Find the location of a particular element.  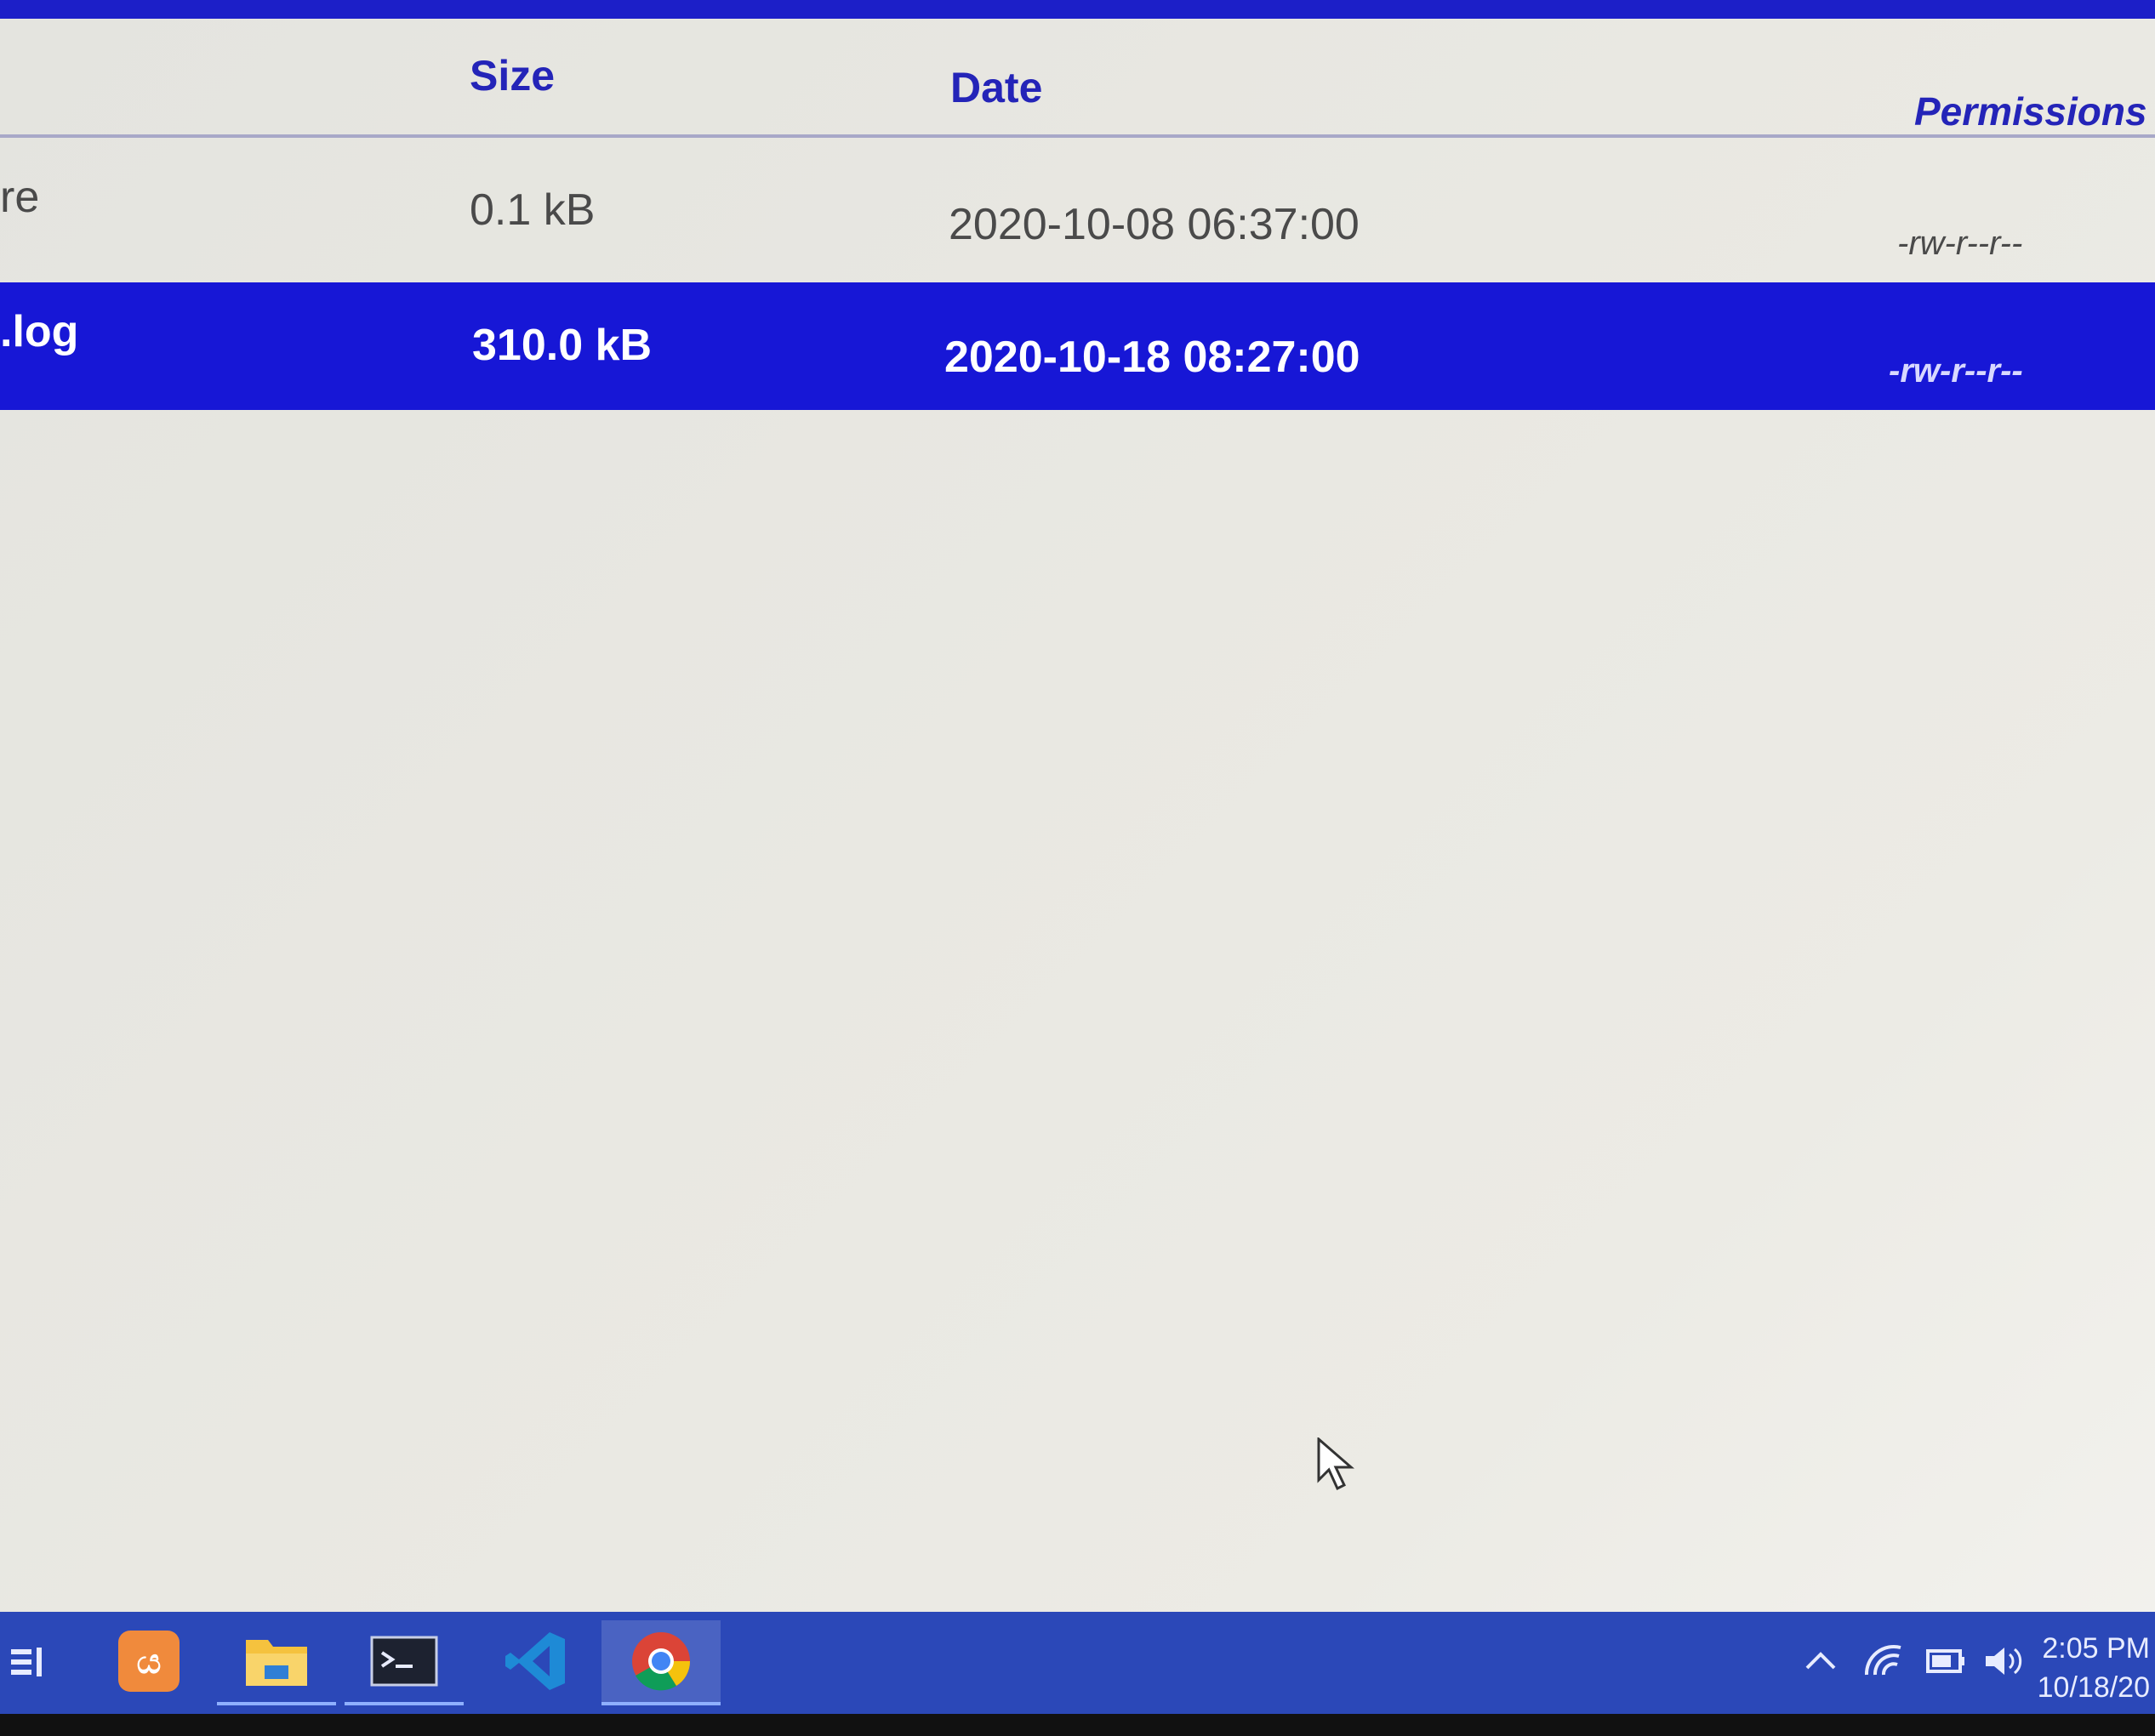

task-view-button is located at coordinates (30, 1662).